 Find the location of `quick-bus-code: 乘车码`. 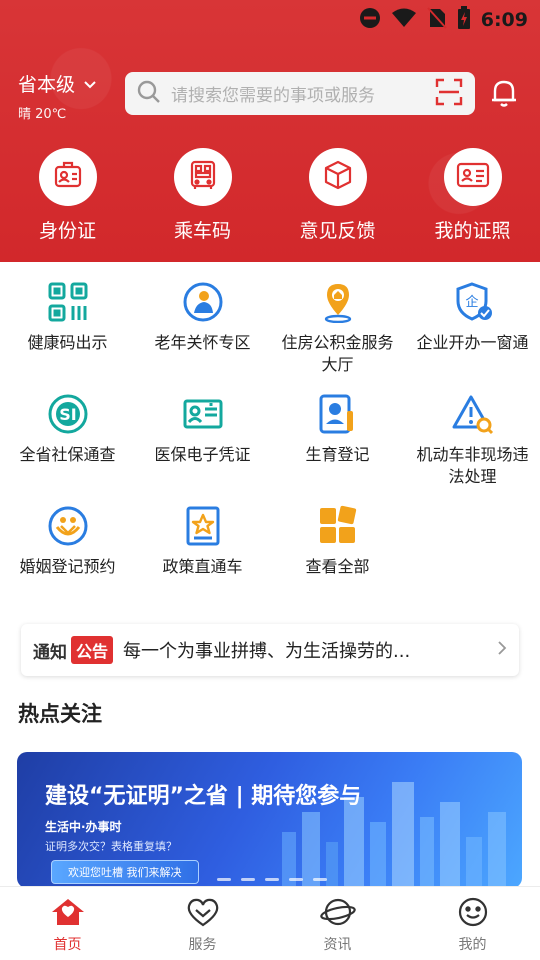

quick-bus-code: 乘车码 is located at coordinates (202, 195).